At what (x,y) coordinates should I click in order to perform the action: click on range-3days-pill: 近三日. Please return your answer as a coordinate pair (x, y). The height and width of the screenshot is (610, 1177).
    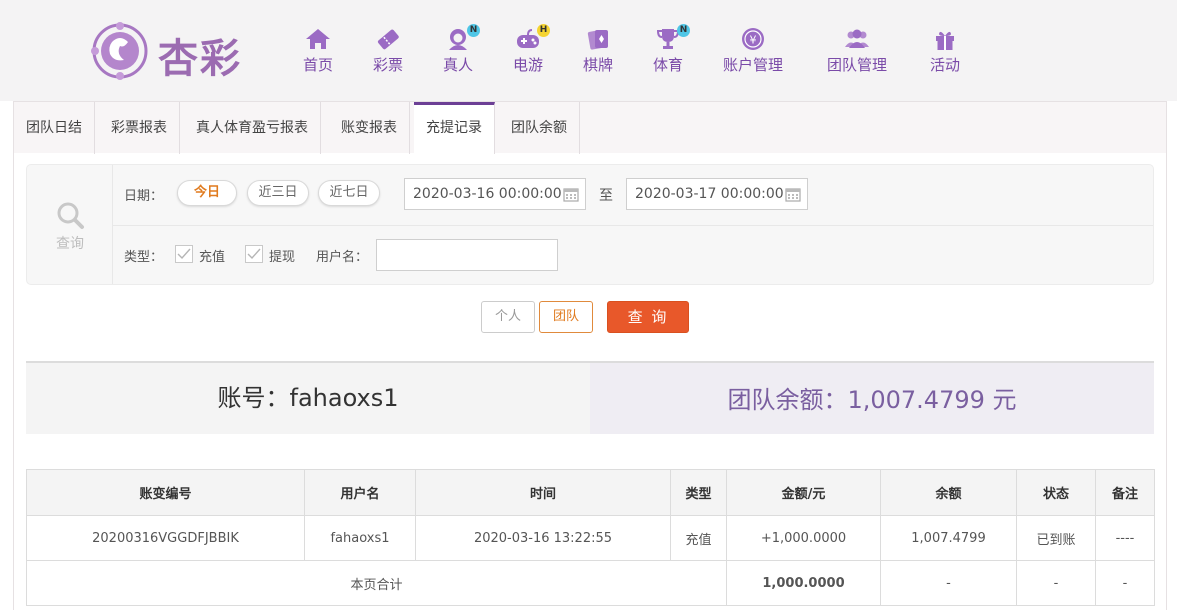
    Looking at the image, I should click on (278, 193).